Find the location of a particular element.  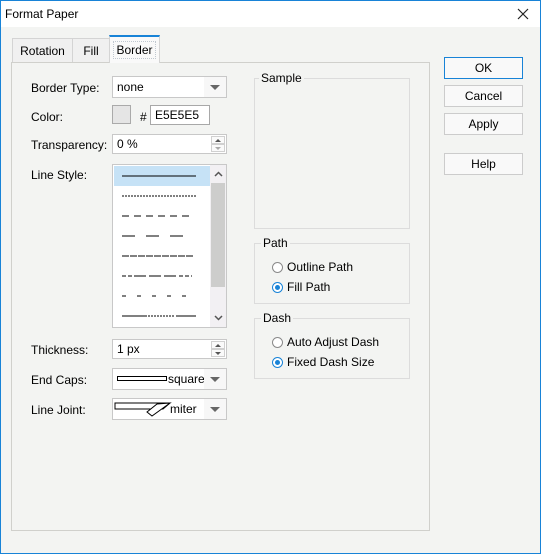

tab-rotation: Rotation is located at coordinates (42, 50).